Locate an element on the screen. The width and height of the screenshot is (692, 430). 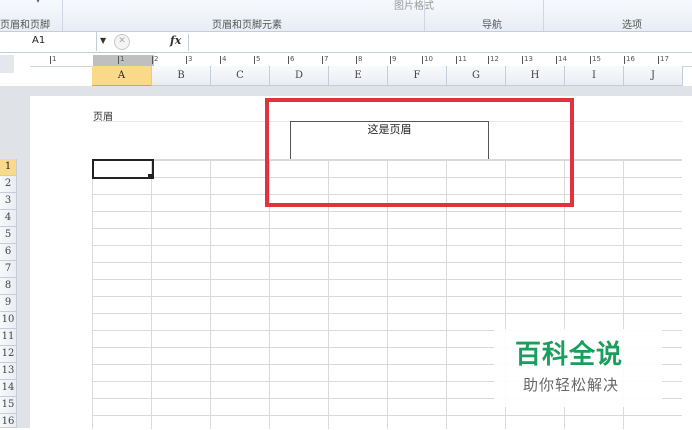
name-box-value: A1 is located at coordinates (39, 40).